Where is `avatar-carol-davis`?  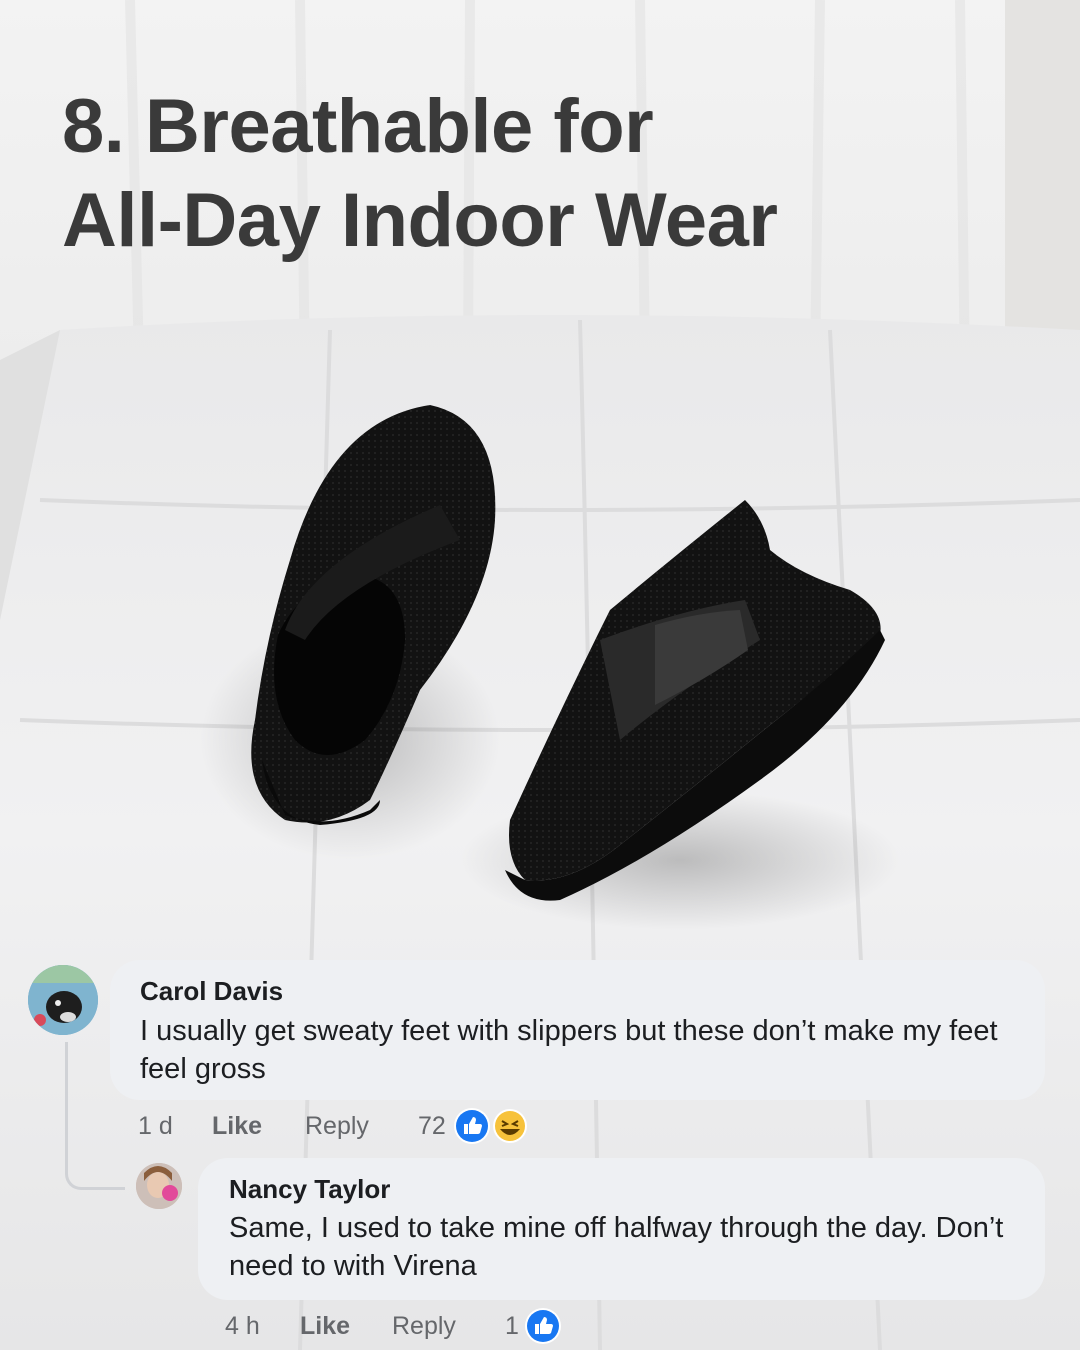
avatar-carol-davis is located at coordinates (63, 1000).